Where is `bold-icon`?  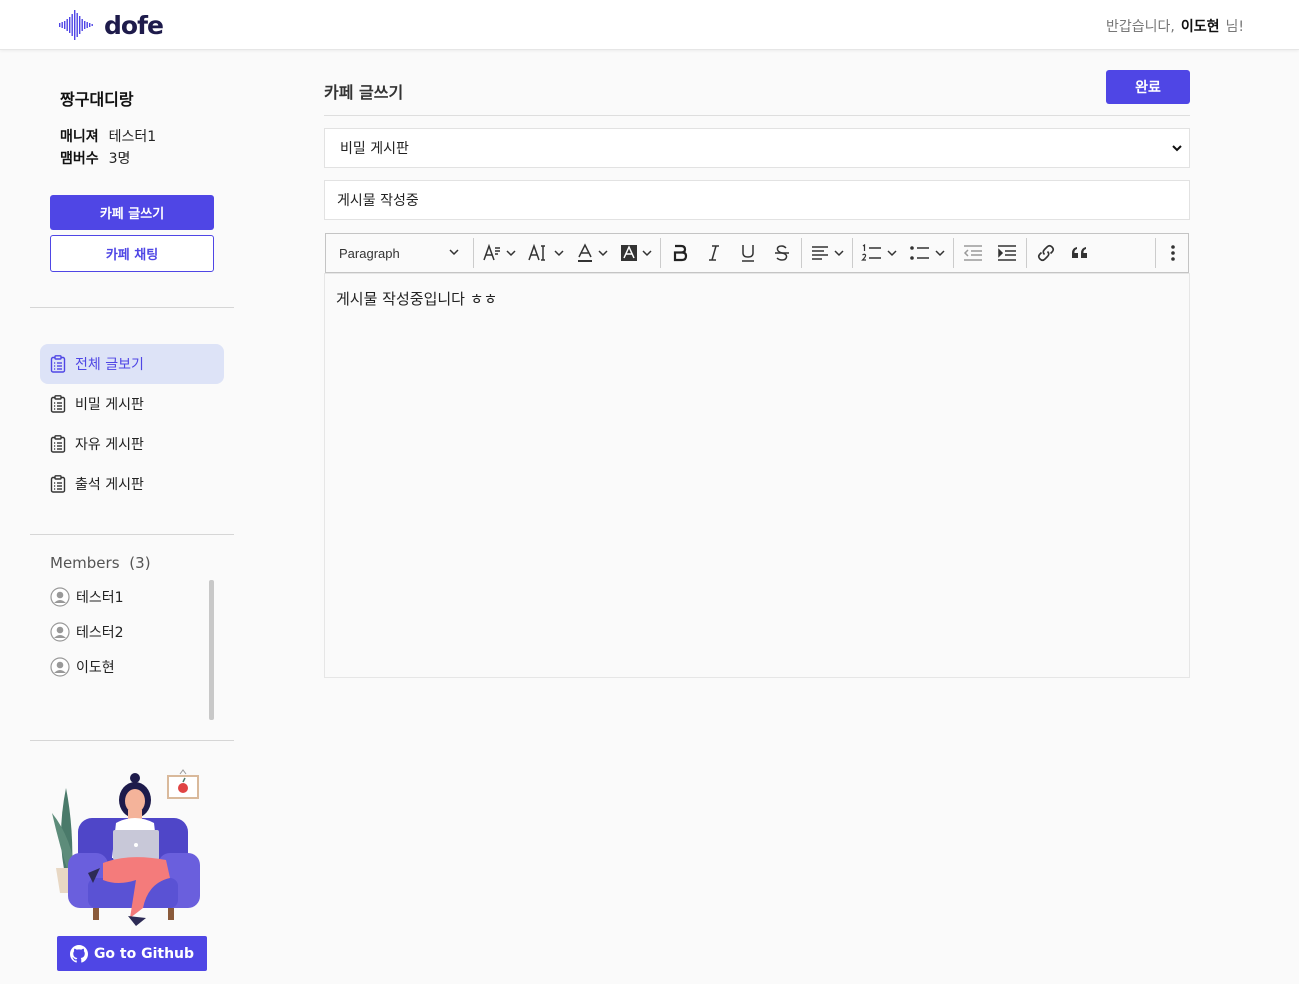
bold-icon is located at coordinates (680, 253).